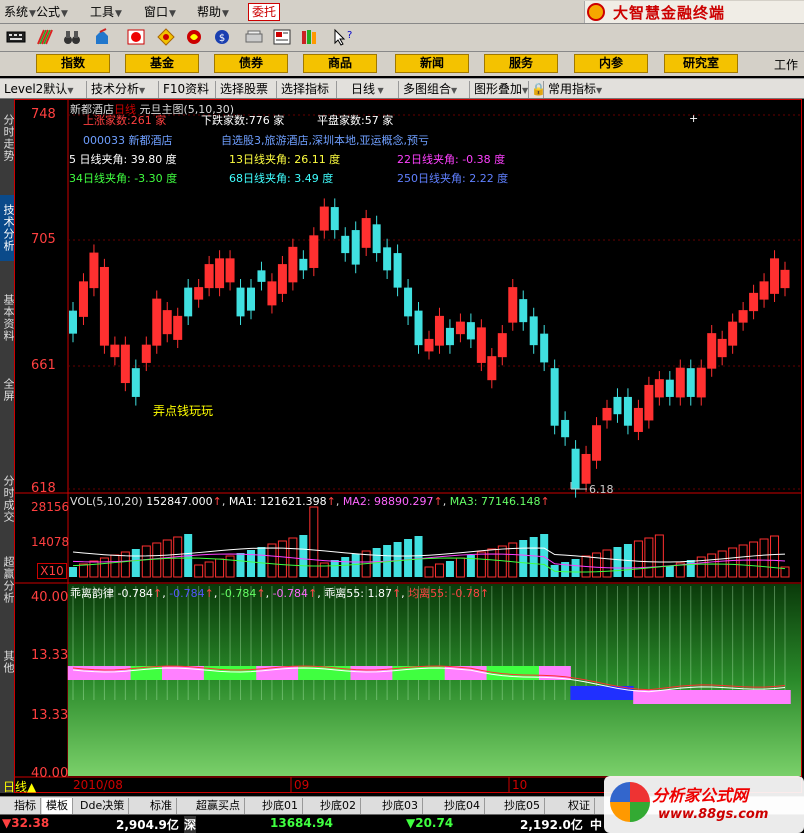 This screenshot has width=804, height=833. What do you see at coordinates (611, 63) in the screenshot?
I see `nav-insider-button: 内参` at bounding box center [611, 63].